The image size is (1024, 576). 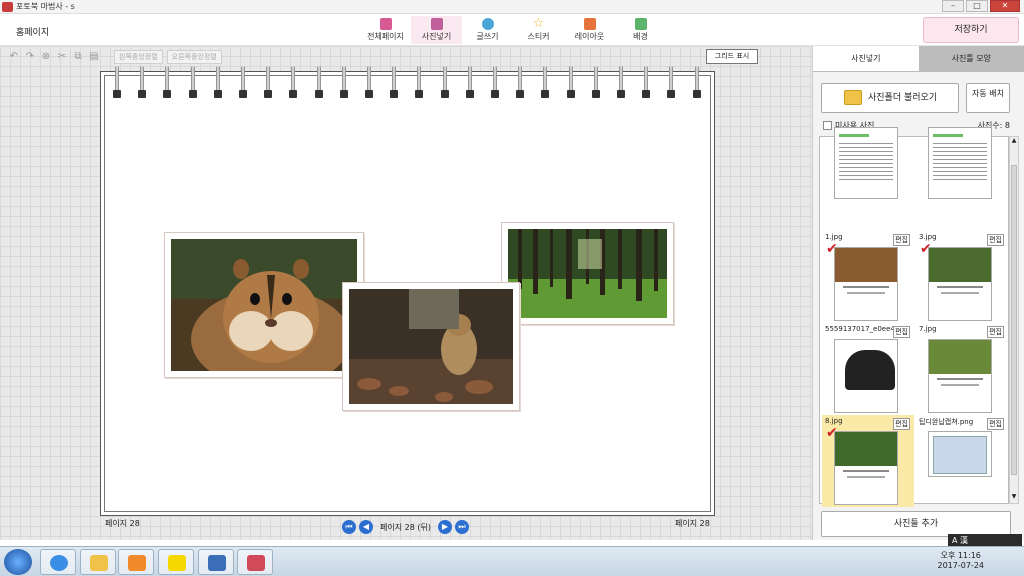 I want to click on thumbnail-item: 3.jpg 편집 ✔, so click(x=962, y=277).